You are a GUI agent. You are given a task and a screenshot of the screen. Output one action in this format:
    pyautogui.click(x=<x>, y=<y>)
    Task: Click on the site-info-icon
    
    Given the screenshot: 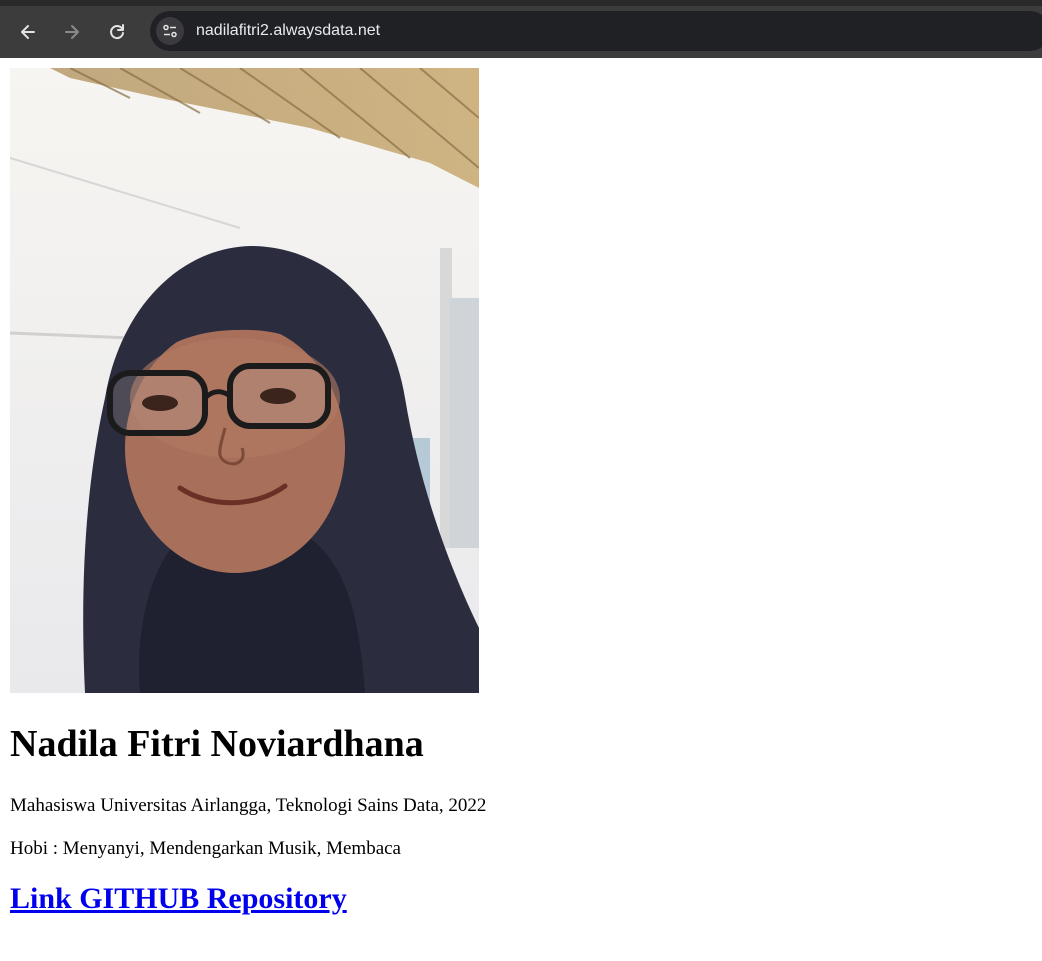 What is the action you would take?
    pyautogui.click(x=170, y=31)
    